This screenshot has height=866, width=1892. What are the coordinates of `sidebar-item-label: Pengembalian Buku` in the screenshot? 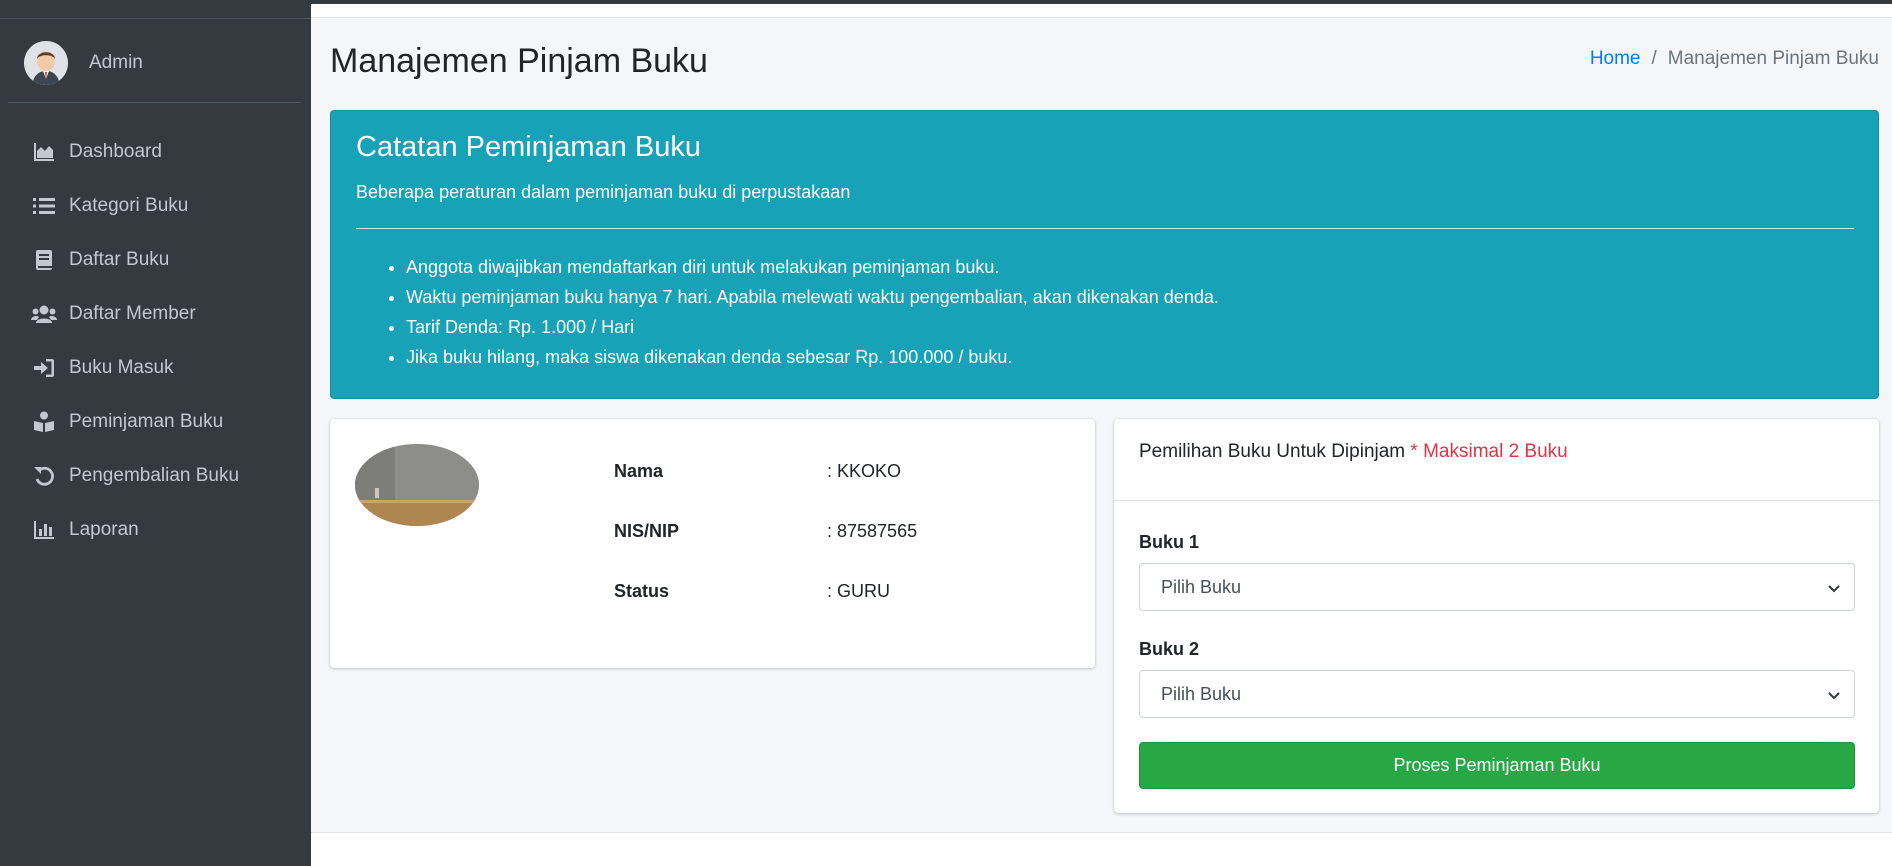 It's located at (154, 475).